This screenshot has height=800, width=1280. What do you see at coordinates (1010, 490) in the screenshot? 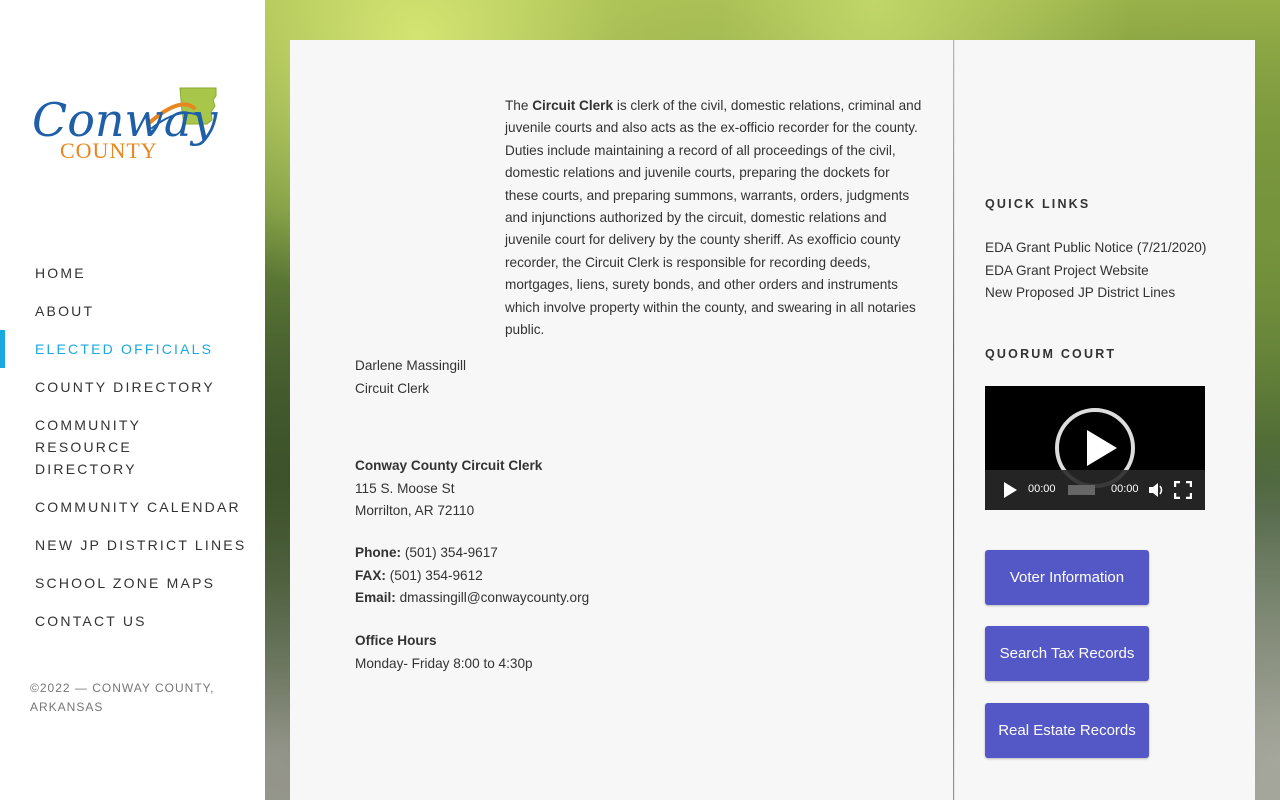
I see `play-icon` at bounding box center [1010, 490].